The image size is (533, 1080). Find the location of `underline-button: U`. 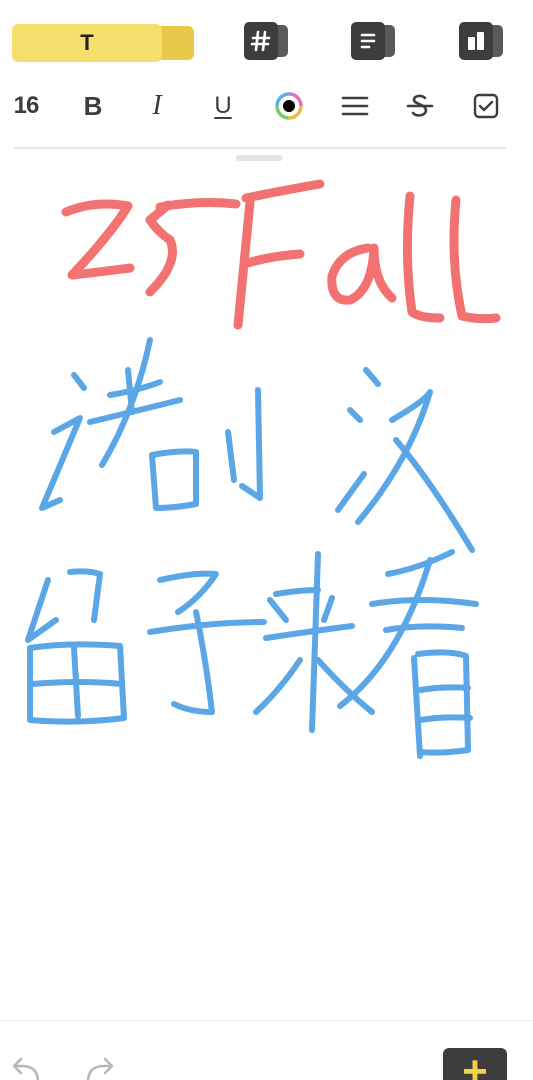

underline-button: U is located at coordinates (223, 106).